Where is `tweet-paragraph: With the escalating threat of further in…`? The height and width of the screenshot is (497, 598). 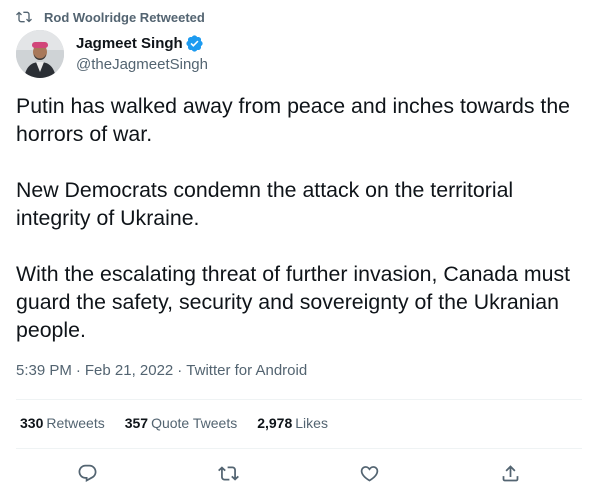 tweet-paragraph: With the escalating threat of further in… is located at coordinates (293, 302).